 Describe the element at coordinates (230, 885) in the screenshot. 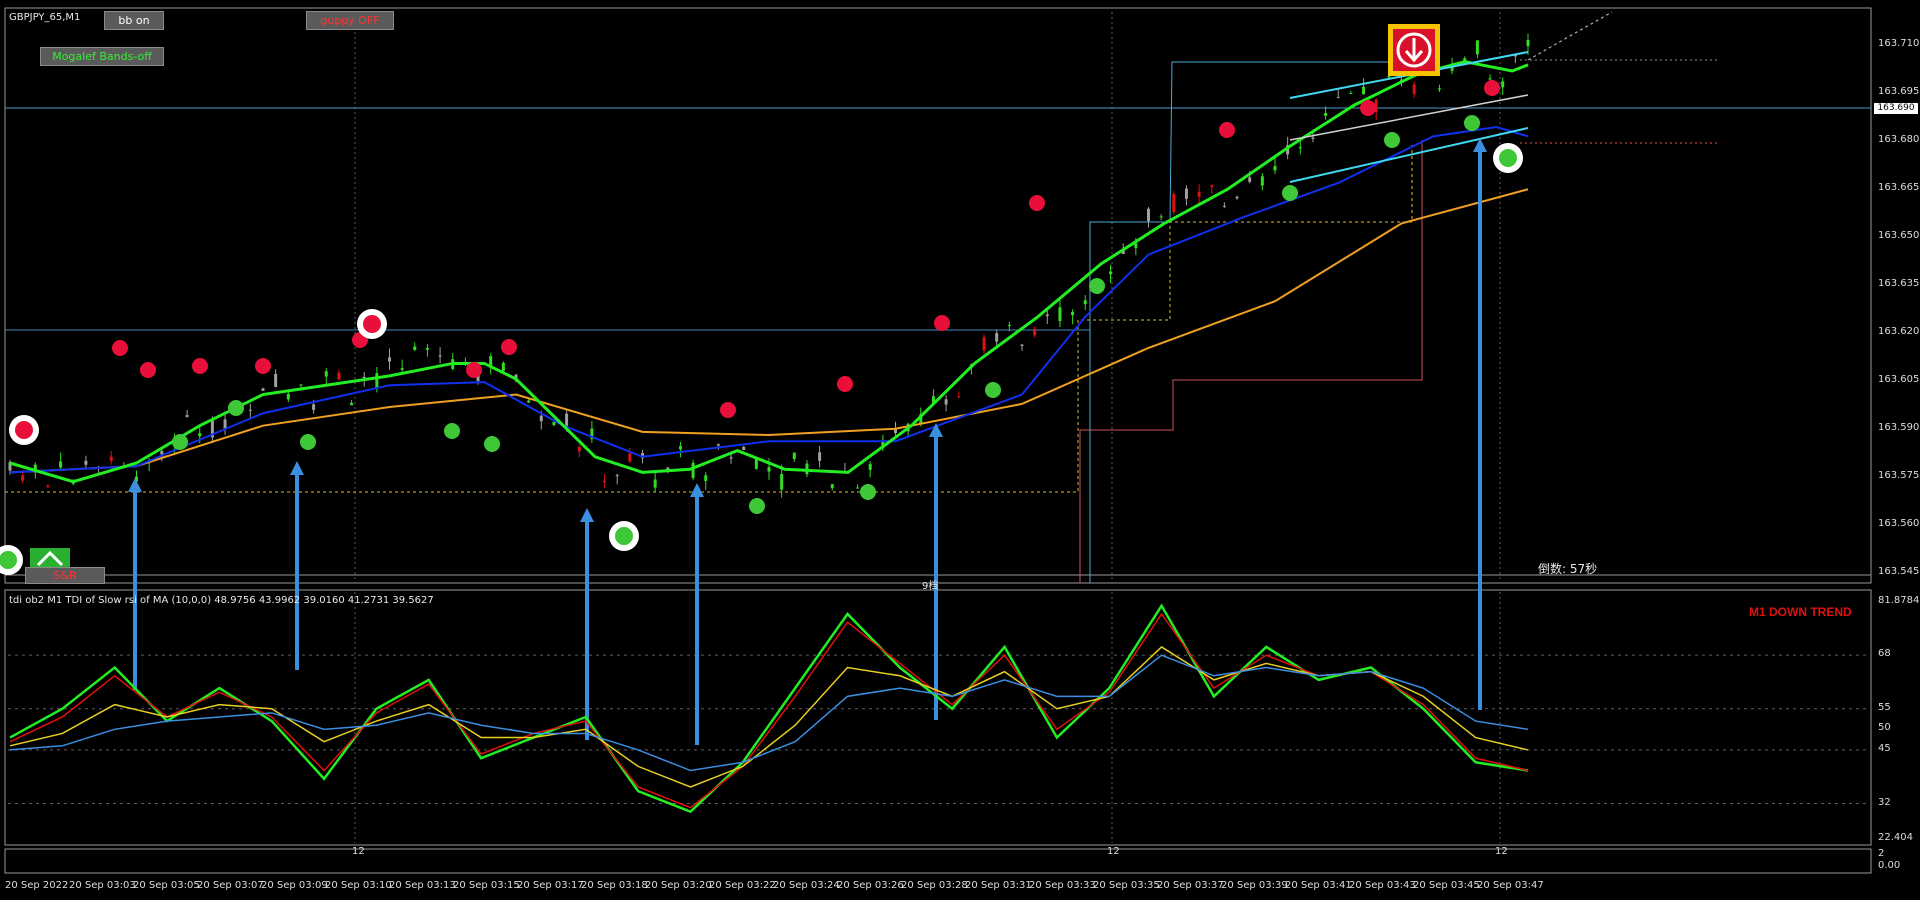

I see `time-tick: 20 Sep 03:07` at that location.